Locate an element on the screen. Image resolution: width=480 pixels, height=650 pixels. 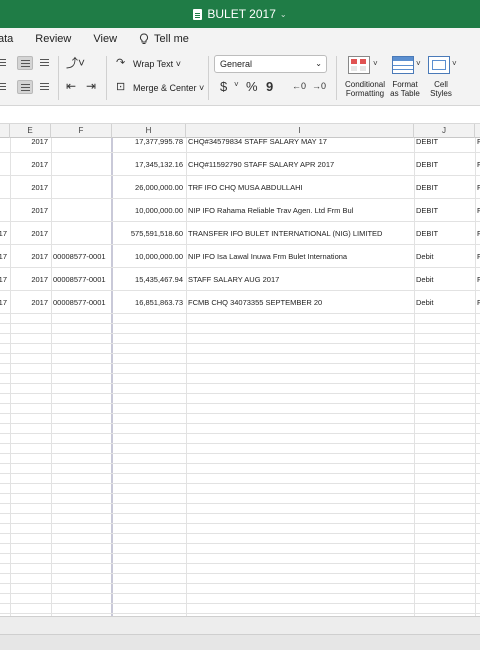
cell-h: 17,345,132.16 is located at coordinates (149, 164).